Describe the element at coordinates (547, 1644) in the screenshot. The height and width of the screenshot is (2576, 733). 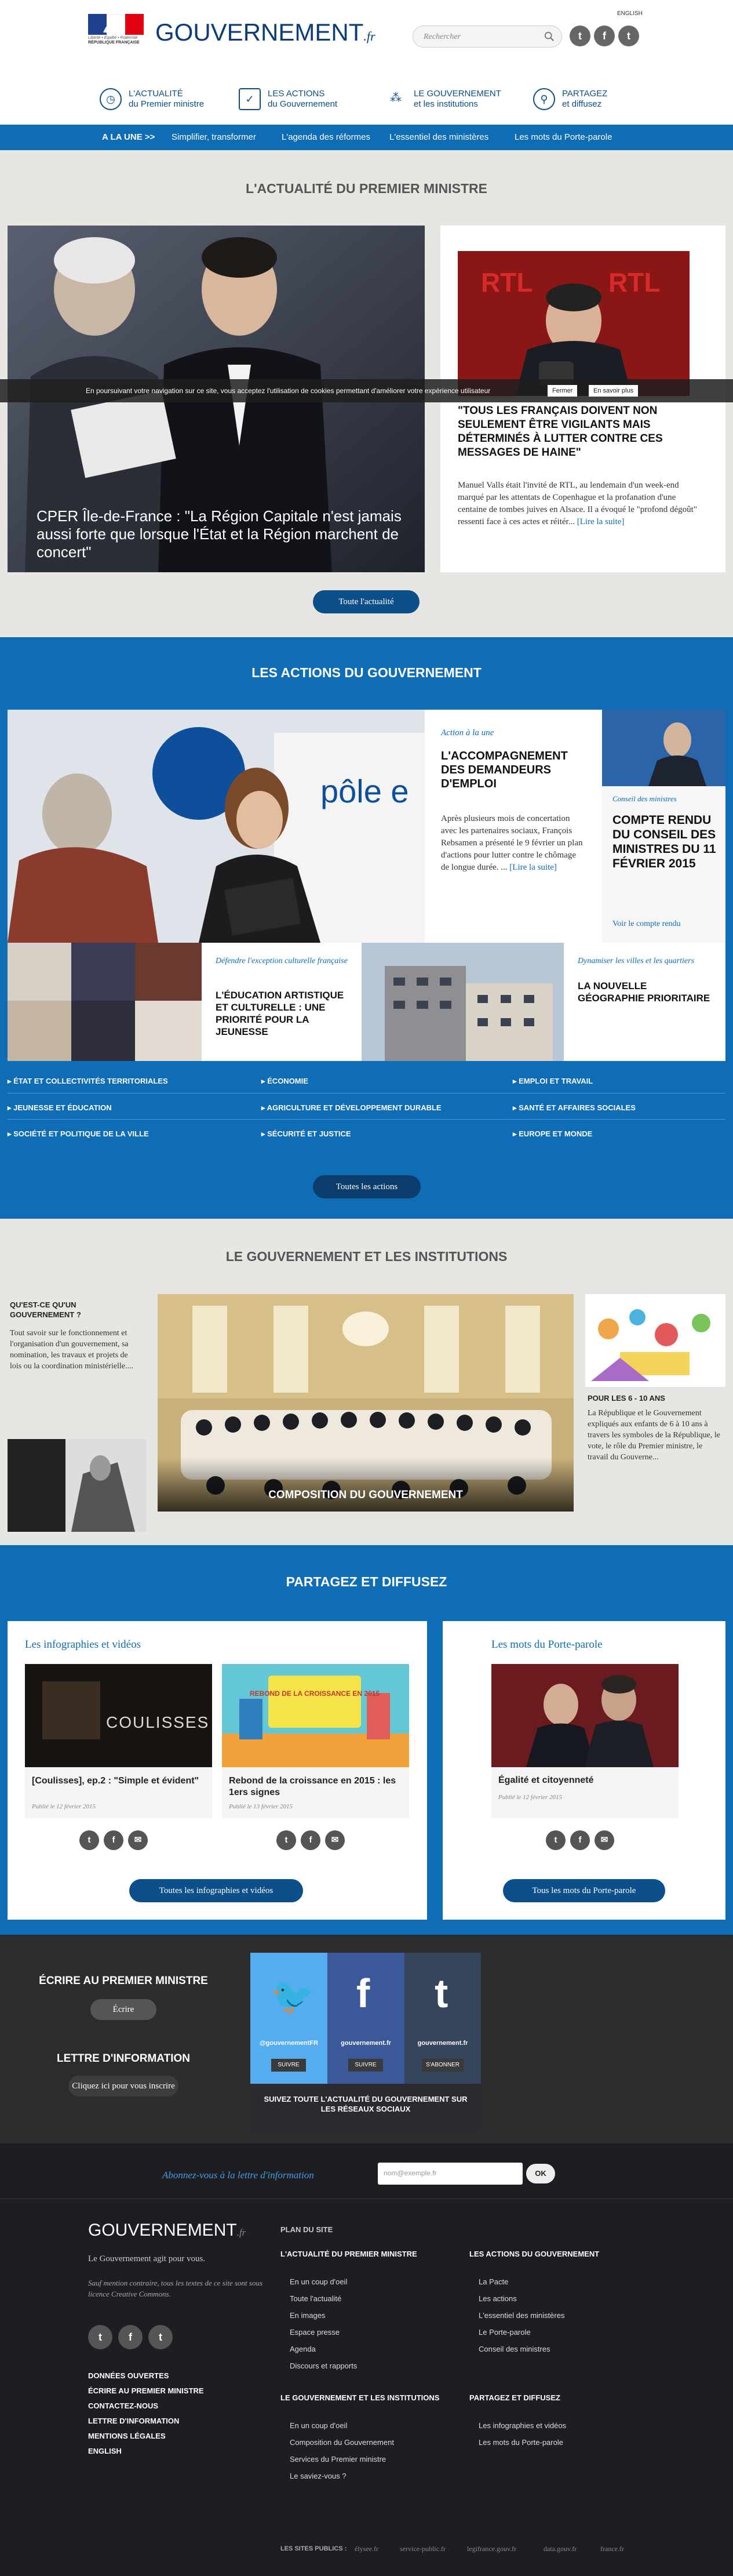
I see `porte-parole-title: Les mots du Porte-parole` at that location.